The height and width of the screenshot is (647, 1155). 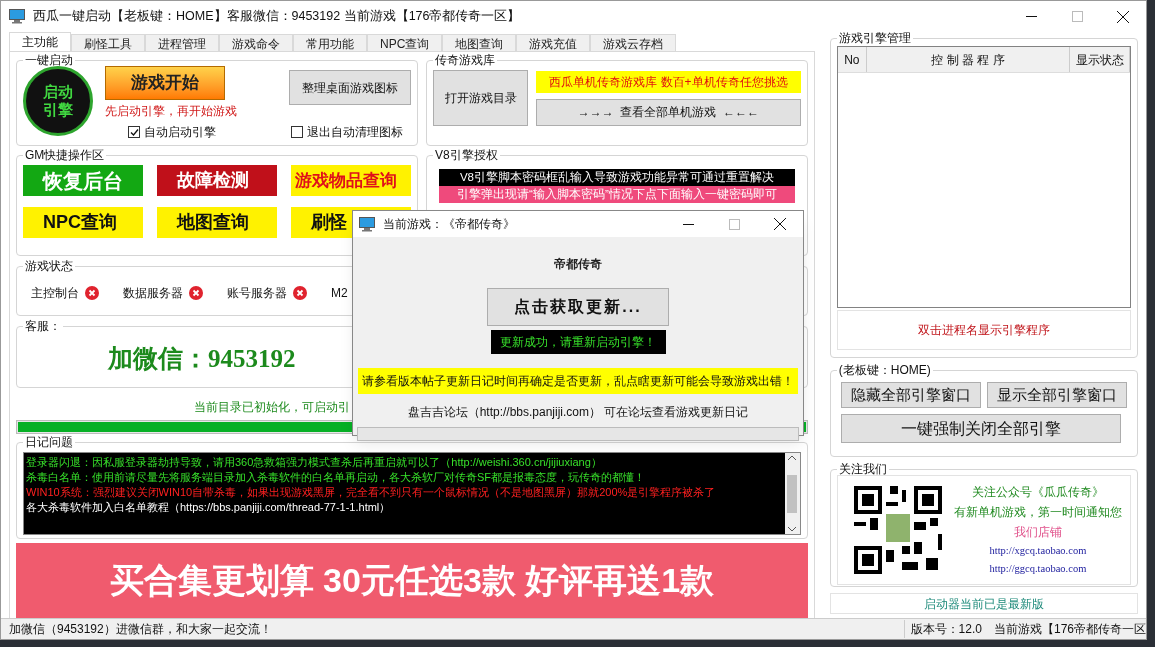 I want to click on group-title: V8引擎授权, so click(x=466, y=155).